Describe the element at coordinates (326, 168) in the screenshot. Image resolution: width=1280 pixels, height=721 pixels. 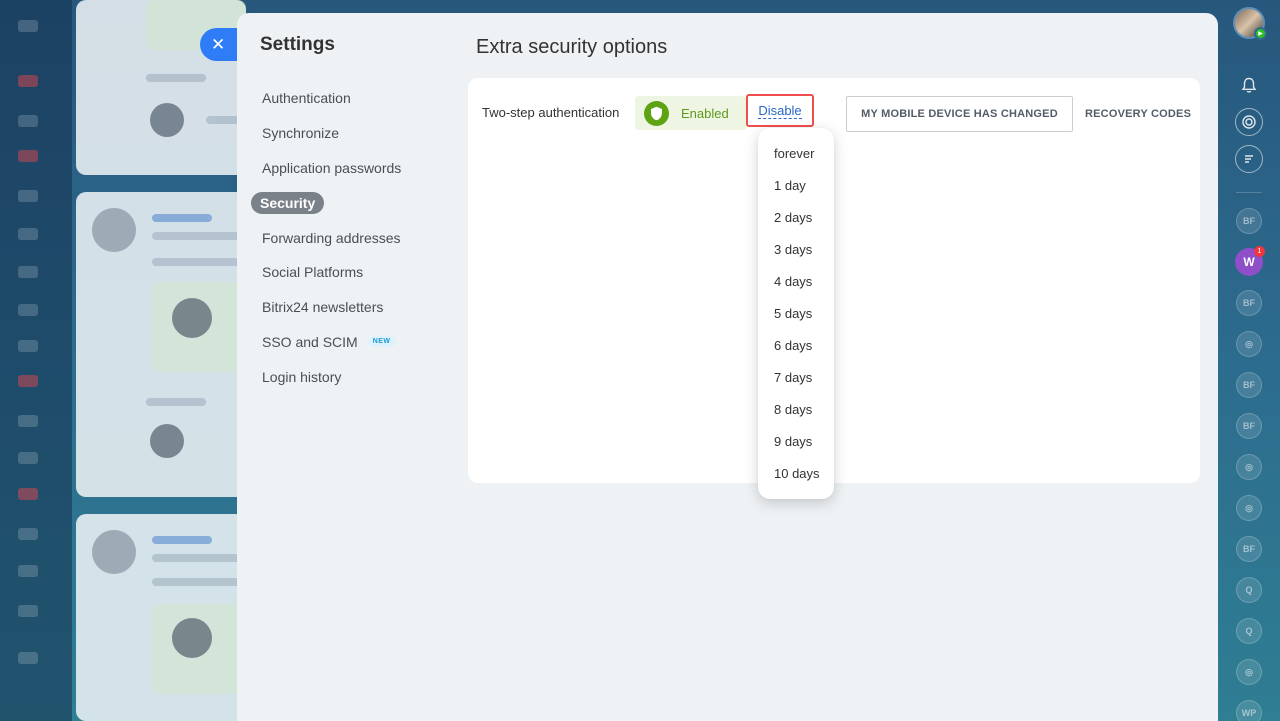
I see `nav-item-application-passwords: Application passwords` at that location.